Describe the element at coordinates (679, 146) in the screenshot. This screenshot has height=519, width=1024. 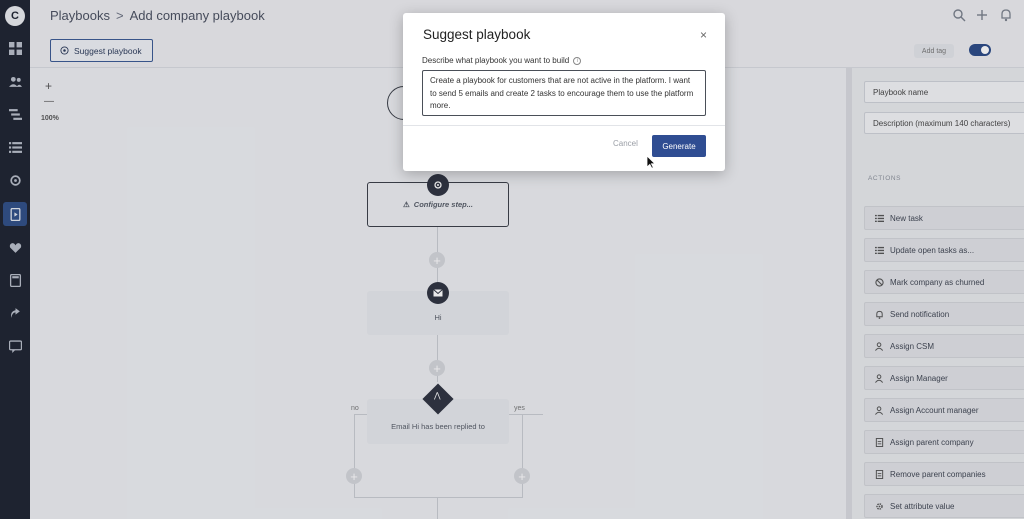
I see `generate-button: Generate` at that location.